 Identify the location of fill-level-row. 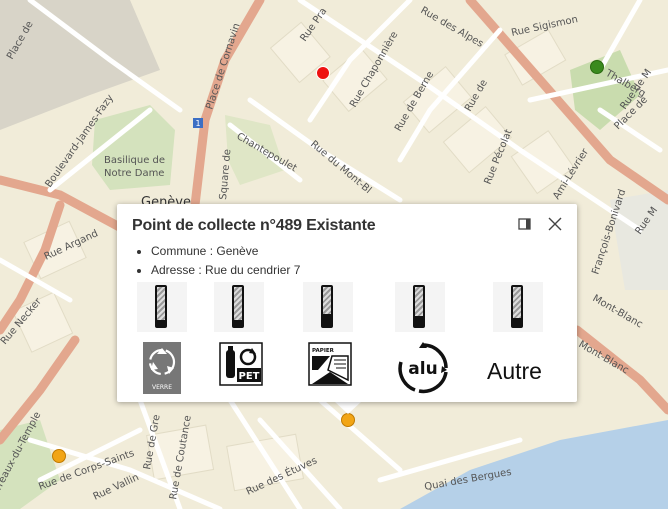
(347, 308).